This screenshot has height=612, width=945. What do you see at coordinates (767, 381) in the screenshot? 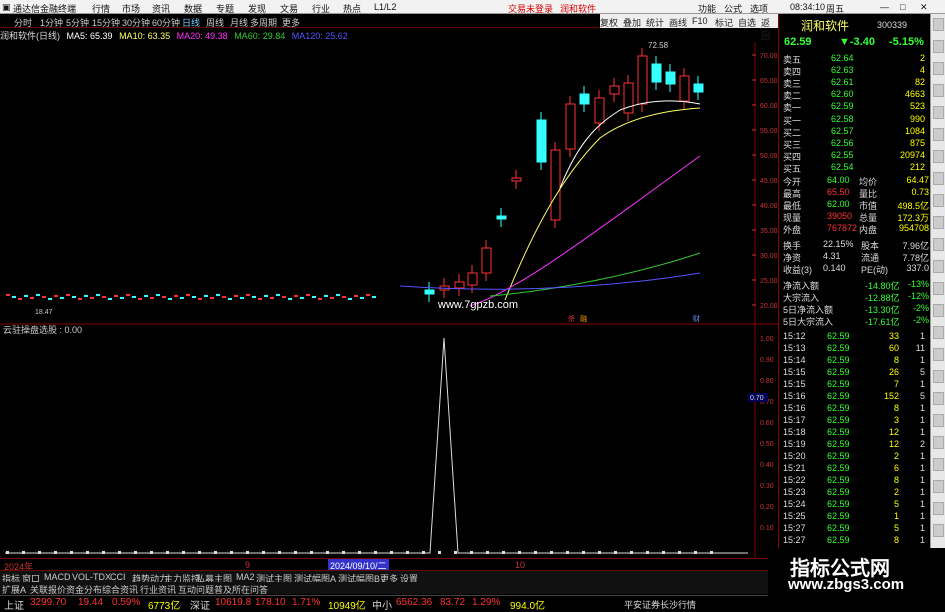
I see `indicator-tick: 0.80` at bounding box center [767, 381].